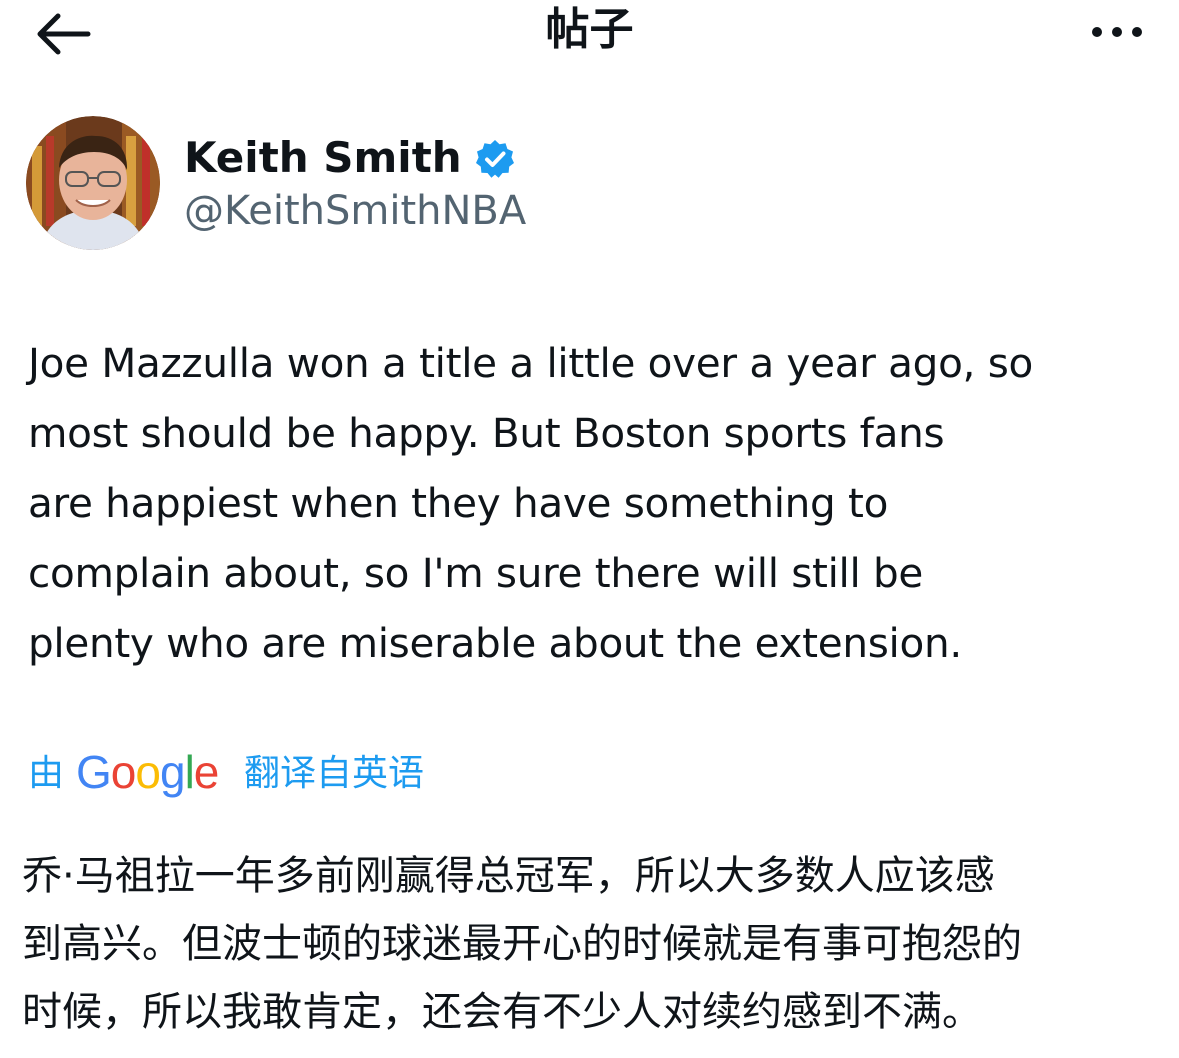 The height and width of the screenshot is (1058, 1179). What do you see at coordinates (589, 29) in the screenshot?
I see `page-title: 帖子` at bounding box center [589, 29].